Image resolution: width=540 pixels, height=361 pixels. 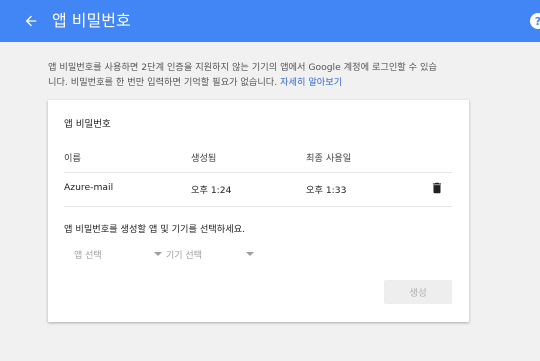 What do you see at coordinates (184, 256) in the screenshot?
I see `select-device-label: 기기 선택` at bounding box center [184, 256].